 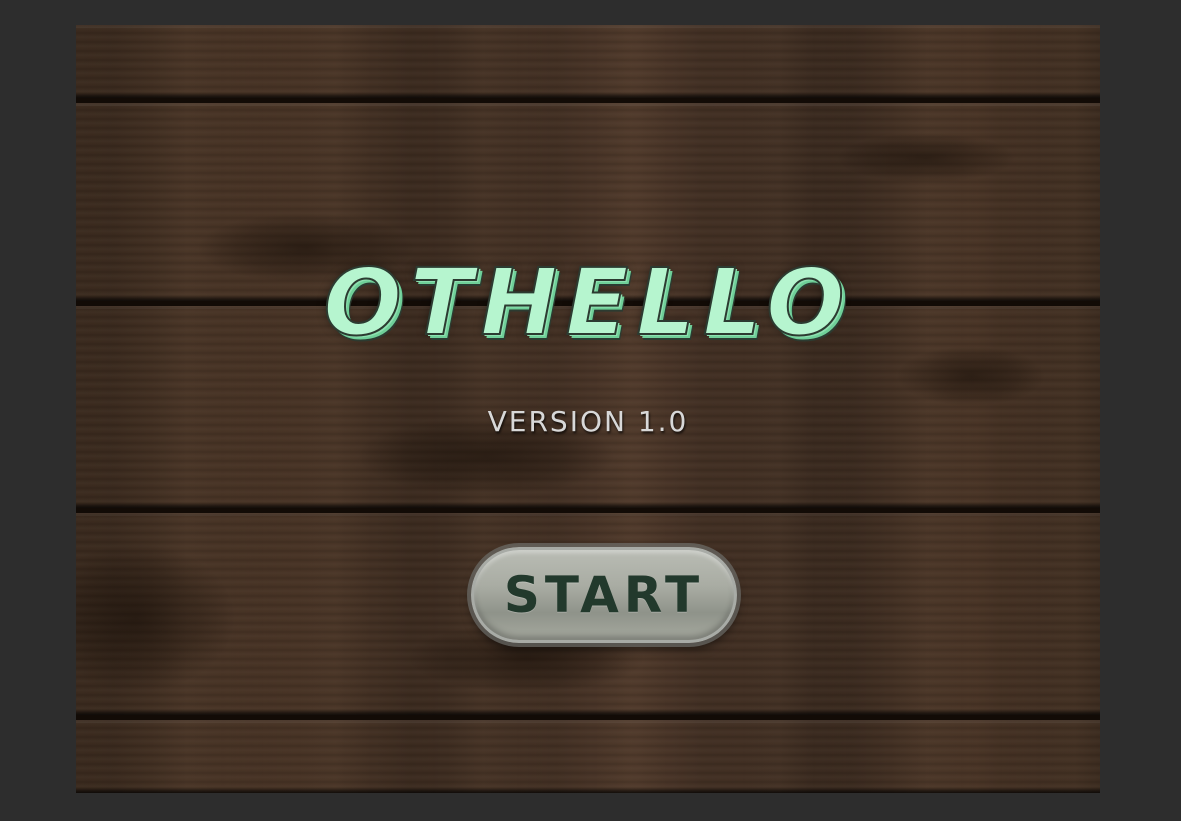 What do you see at coordinates (588, 421) in the screenshot?
I see `version-label: VERSION 1.0` at bounding box center [588, 421].